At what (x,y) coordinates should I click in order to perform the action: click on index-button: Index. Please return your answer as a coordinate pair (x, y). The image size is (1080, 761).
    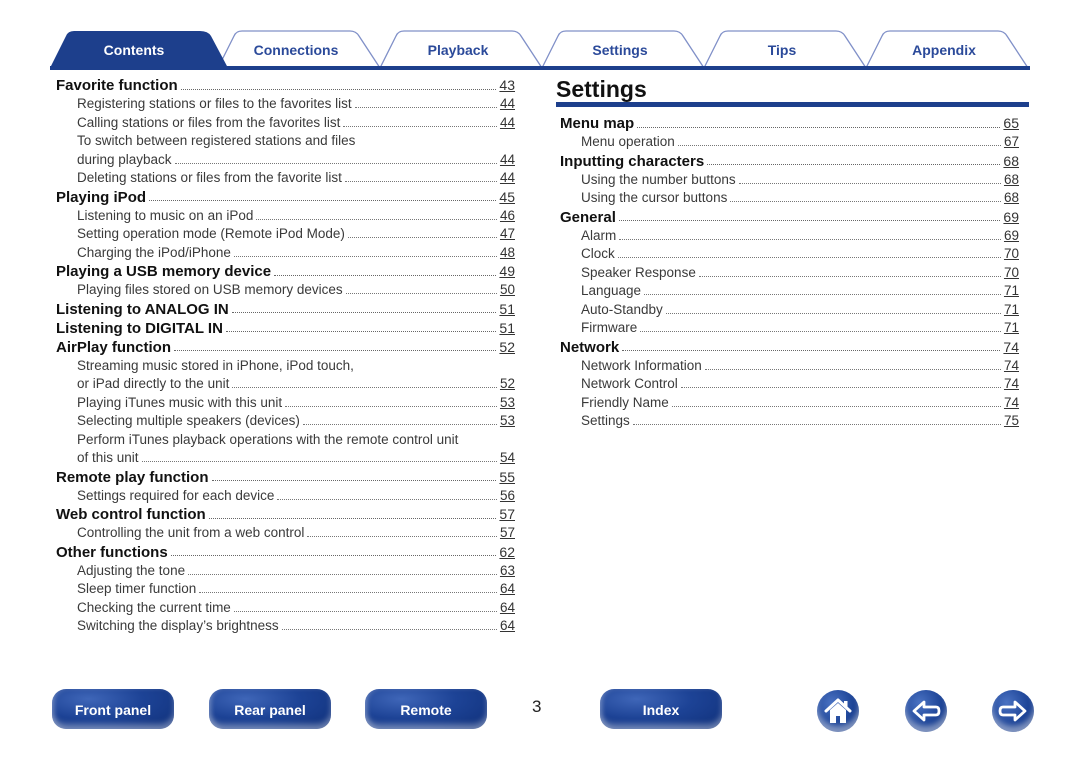
    Looking at the image, I should click on (661, 709).